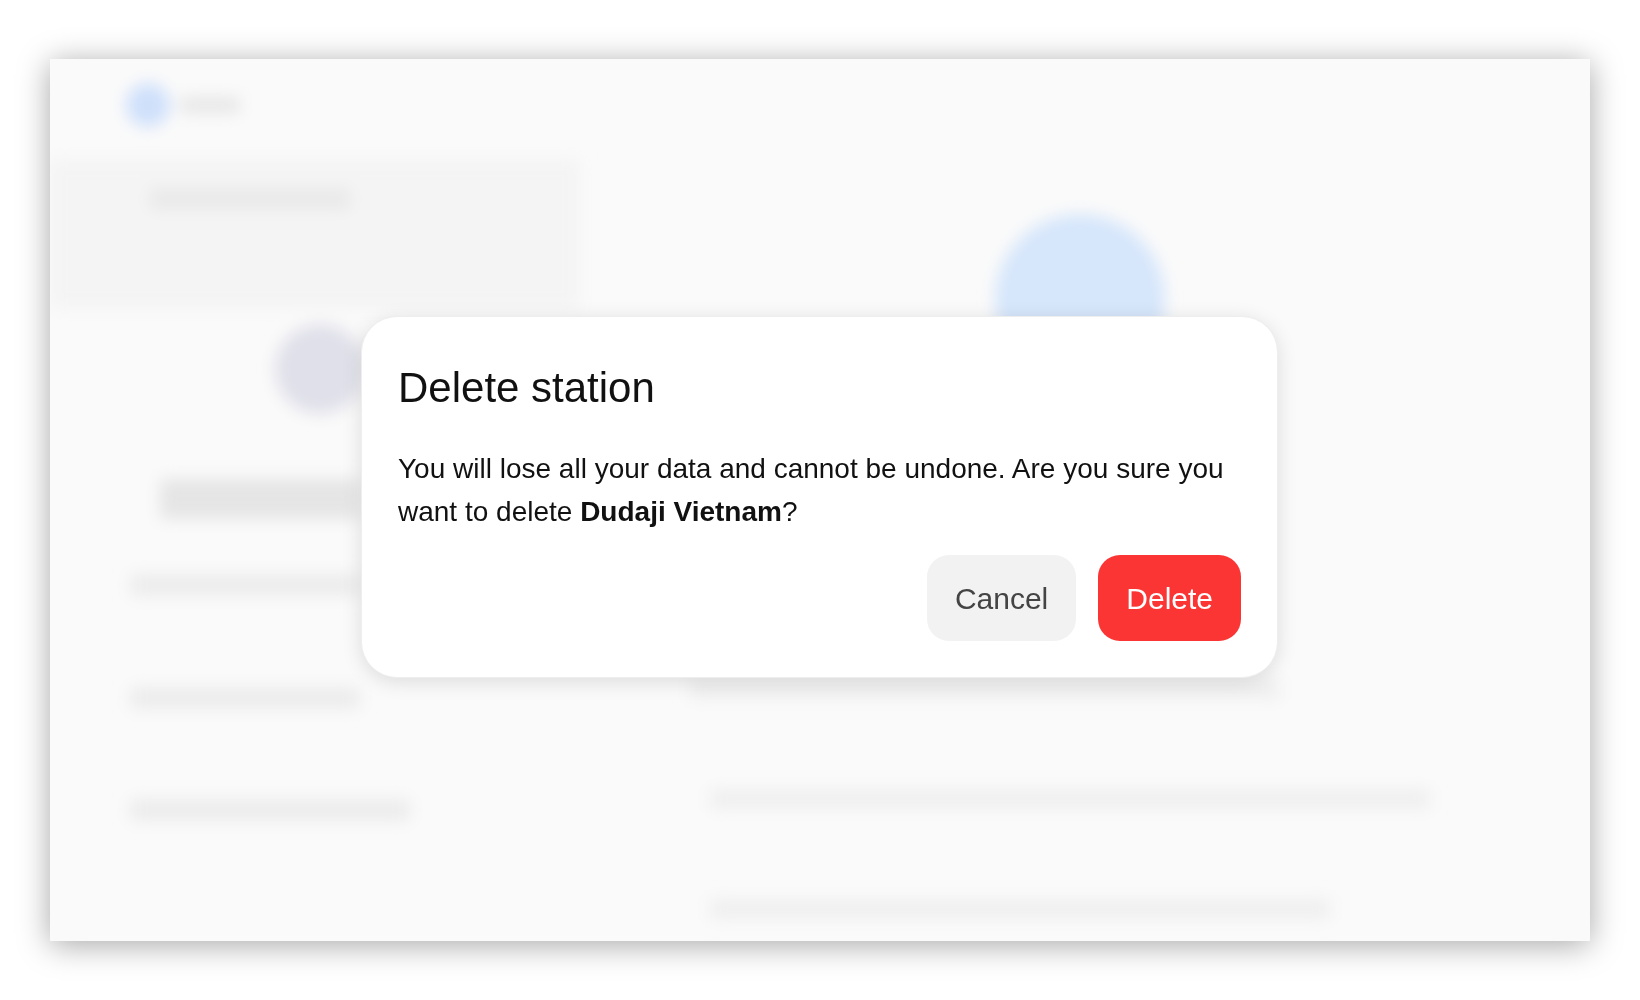  What do you see at coordinates (527, 388) in the screenshot?
I see `dialog-title: Delete station` at bounding box center [527, 388].